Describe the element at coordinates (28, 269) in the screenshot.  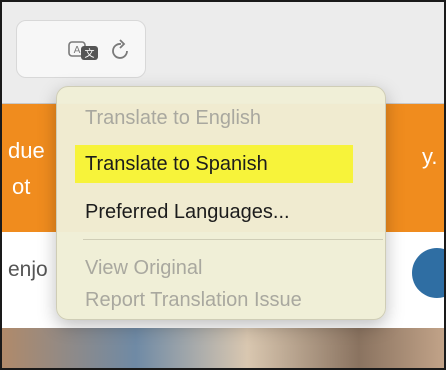
I see `content-text-fragment: enjo` at that location.